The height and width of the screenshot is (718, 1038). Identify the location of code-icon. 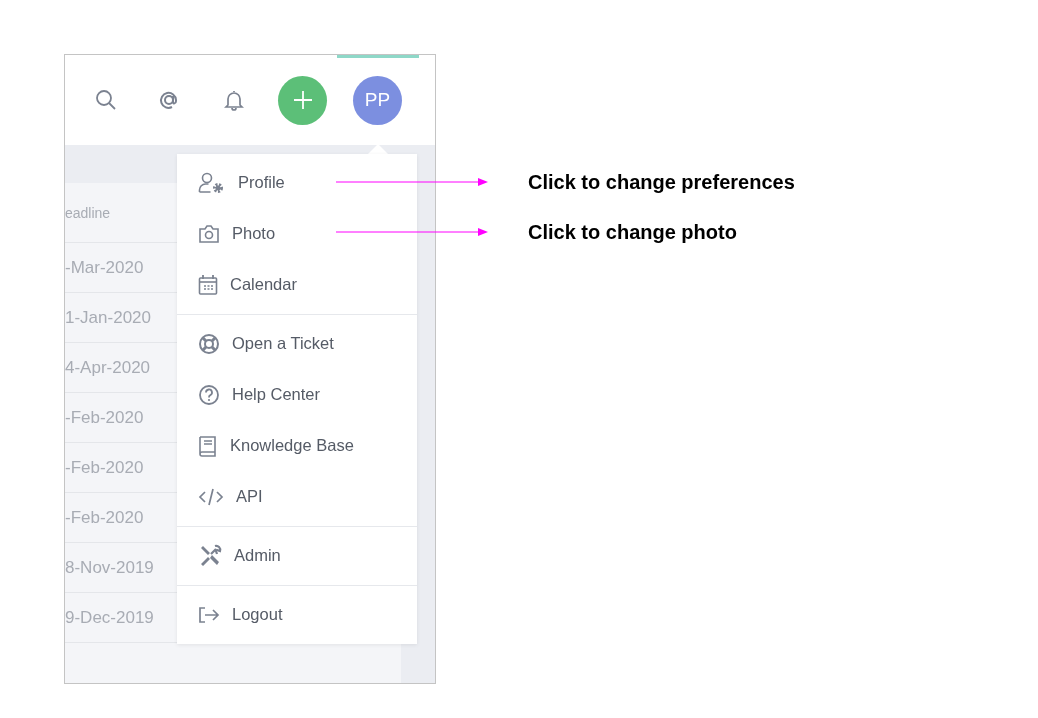
(211, 496).